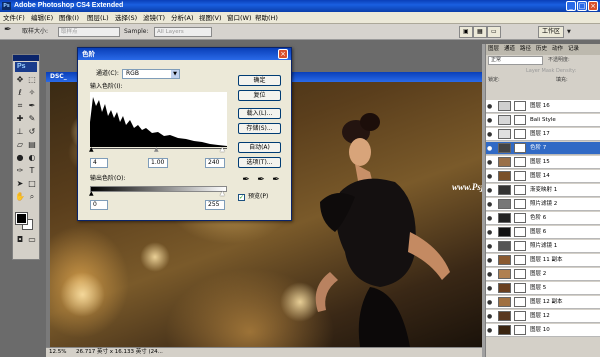 The image size is (600, 357). What do you see at coordinates (20, 119) in the screenshot?
I see `healing-brush-icon: ✚` at bounding box center [20, 119].